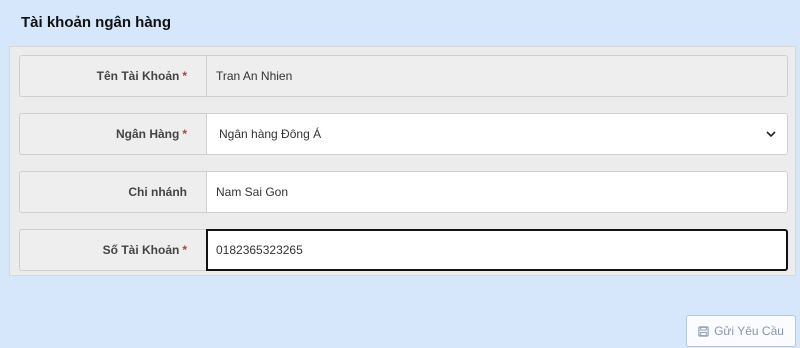 The width and height of the screenshot is (800, 348). Describe the element at coordinates (703, 331) in the screenshot. I see `save-icon` at that location.